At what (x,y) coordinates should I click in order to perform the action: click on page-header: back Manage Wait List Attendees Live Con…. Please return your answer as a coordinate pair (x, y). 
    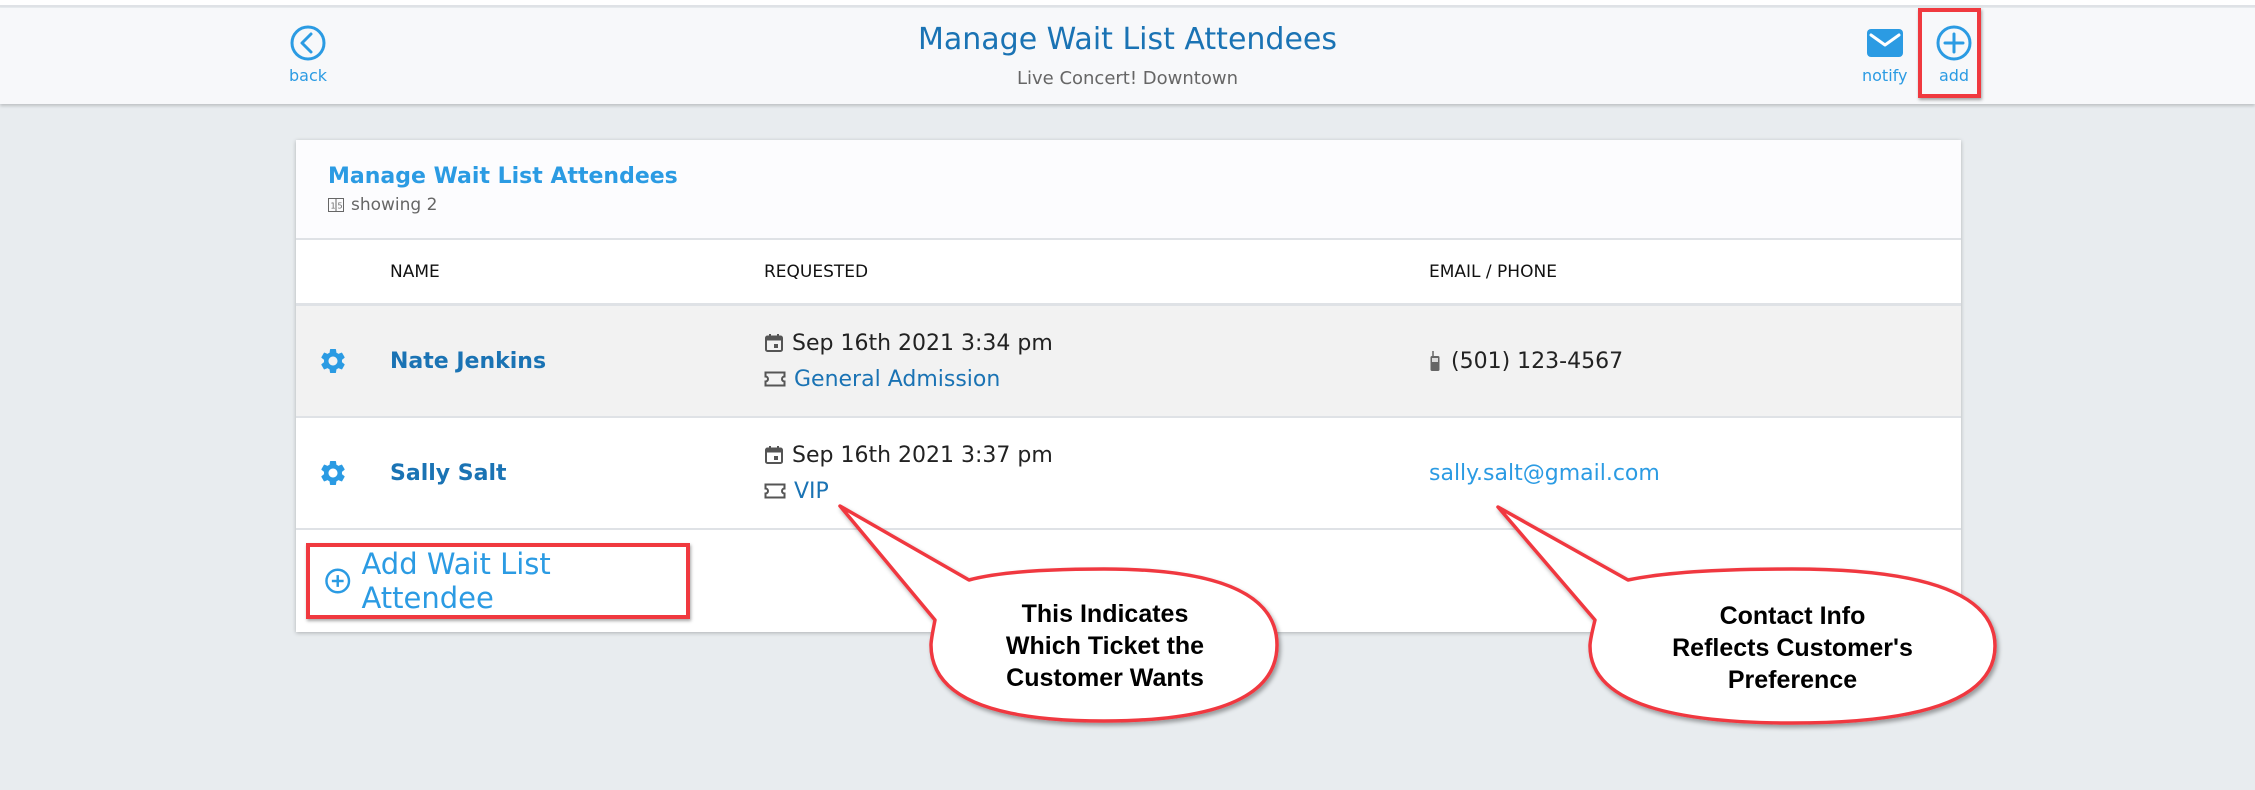
    Looking at the image, I should click on (1127, 56).